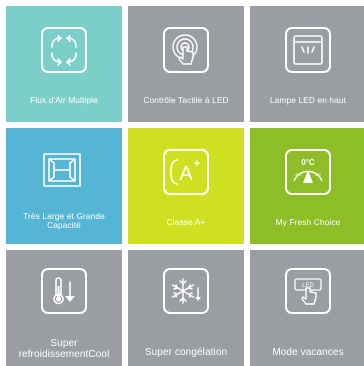 This screenshot has width=364, height=366. What do you see at coordinates (186, 222) in the screenshot?
I see `feature-label: Classe A+` at bounding box center [186, 222].